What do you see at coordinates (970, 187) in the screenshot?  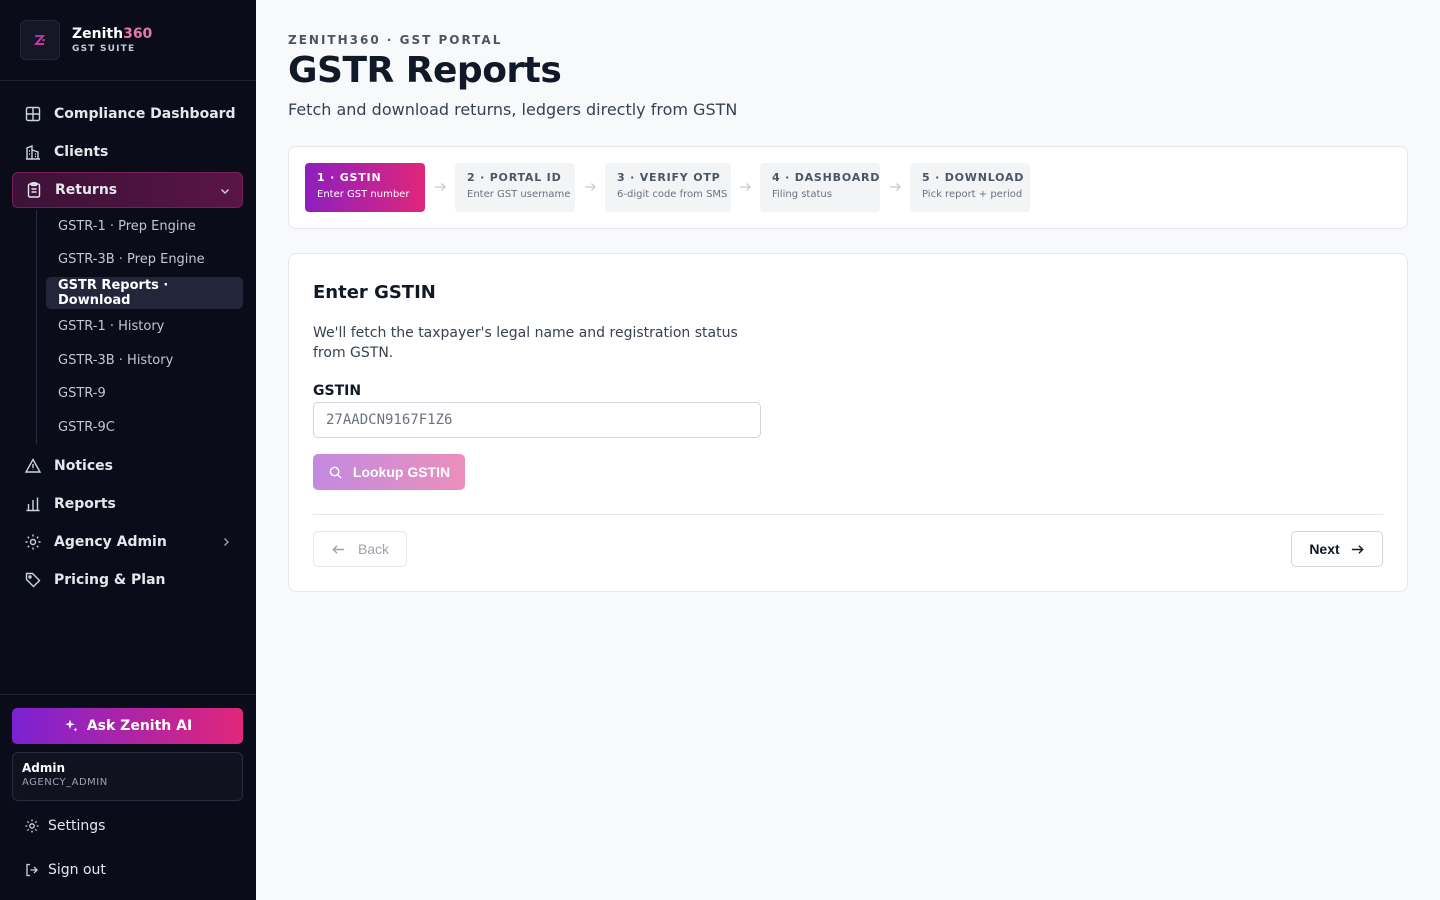 I see `step-download: 5 · DOWNLOAD Pick report + period` at bounding box center [970, 187].